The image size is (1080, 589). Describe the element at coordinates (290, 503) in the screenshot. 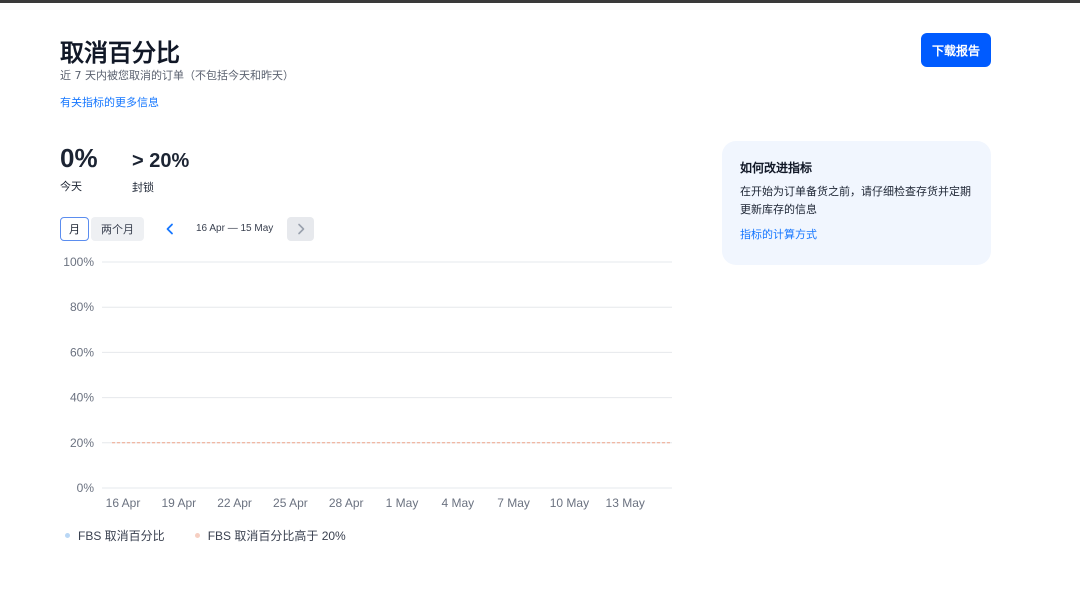

I see `x-tick-label: 25 Apr` at that location.